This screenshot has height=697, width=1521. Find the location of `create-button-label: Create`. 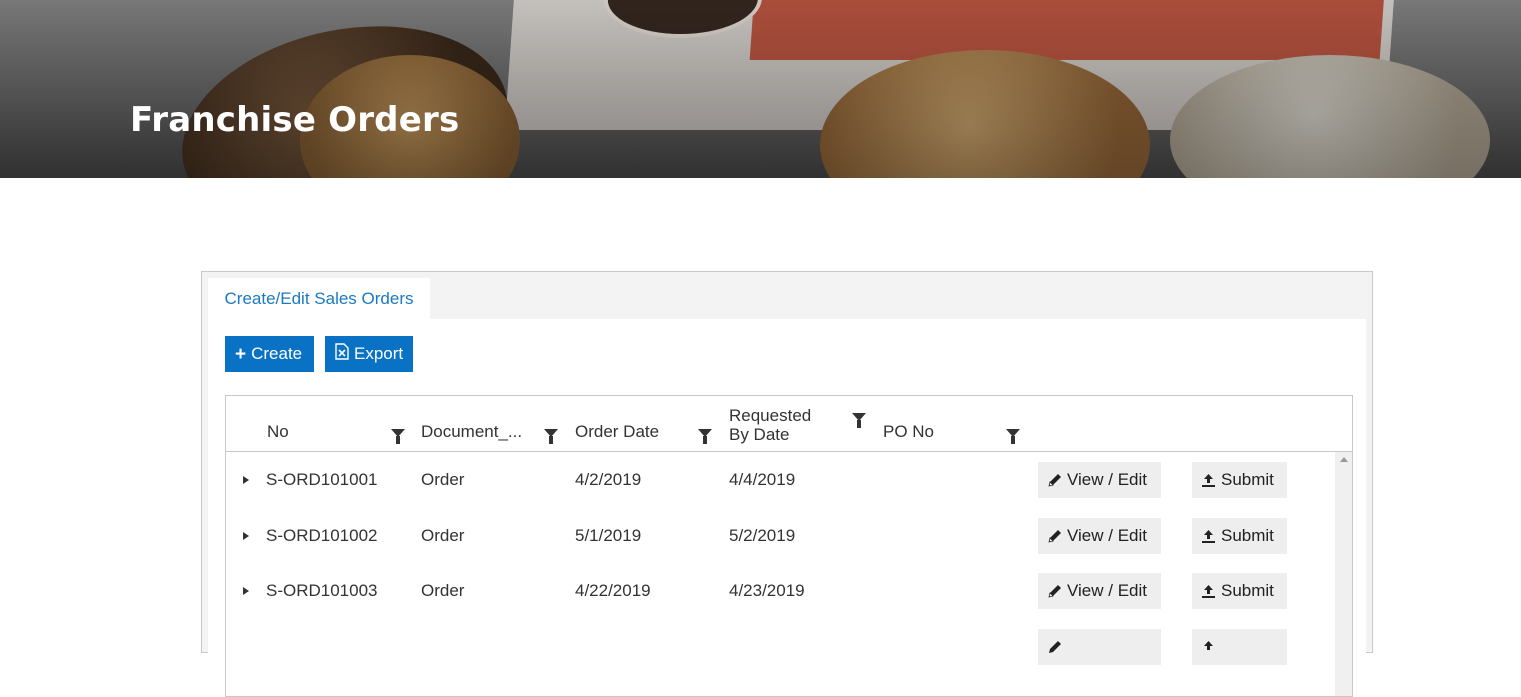

create-button-label: Create is located at coordinates (277, 353).